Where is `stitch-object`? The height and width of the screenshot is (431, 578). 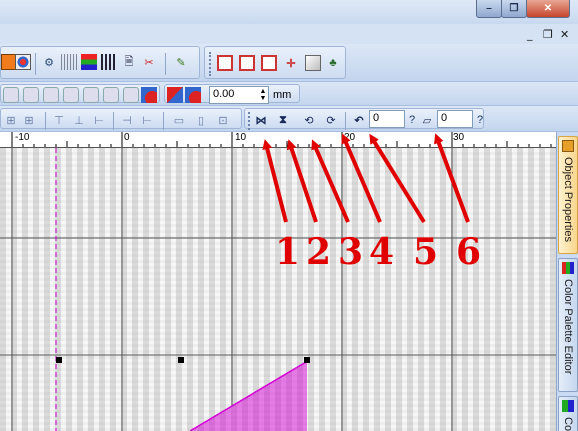
stitch-object is located at coordinates (248, 396).